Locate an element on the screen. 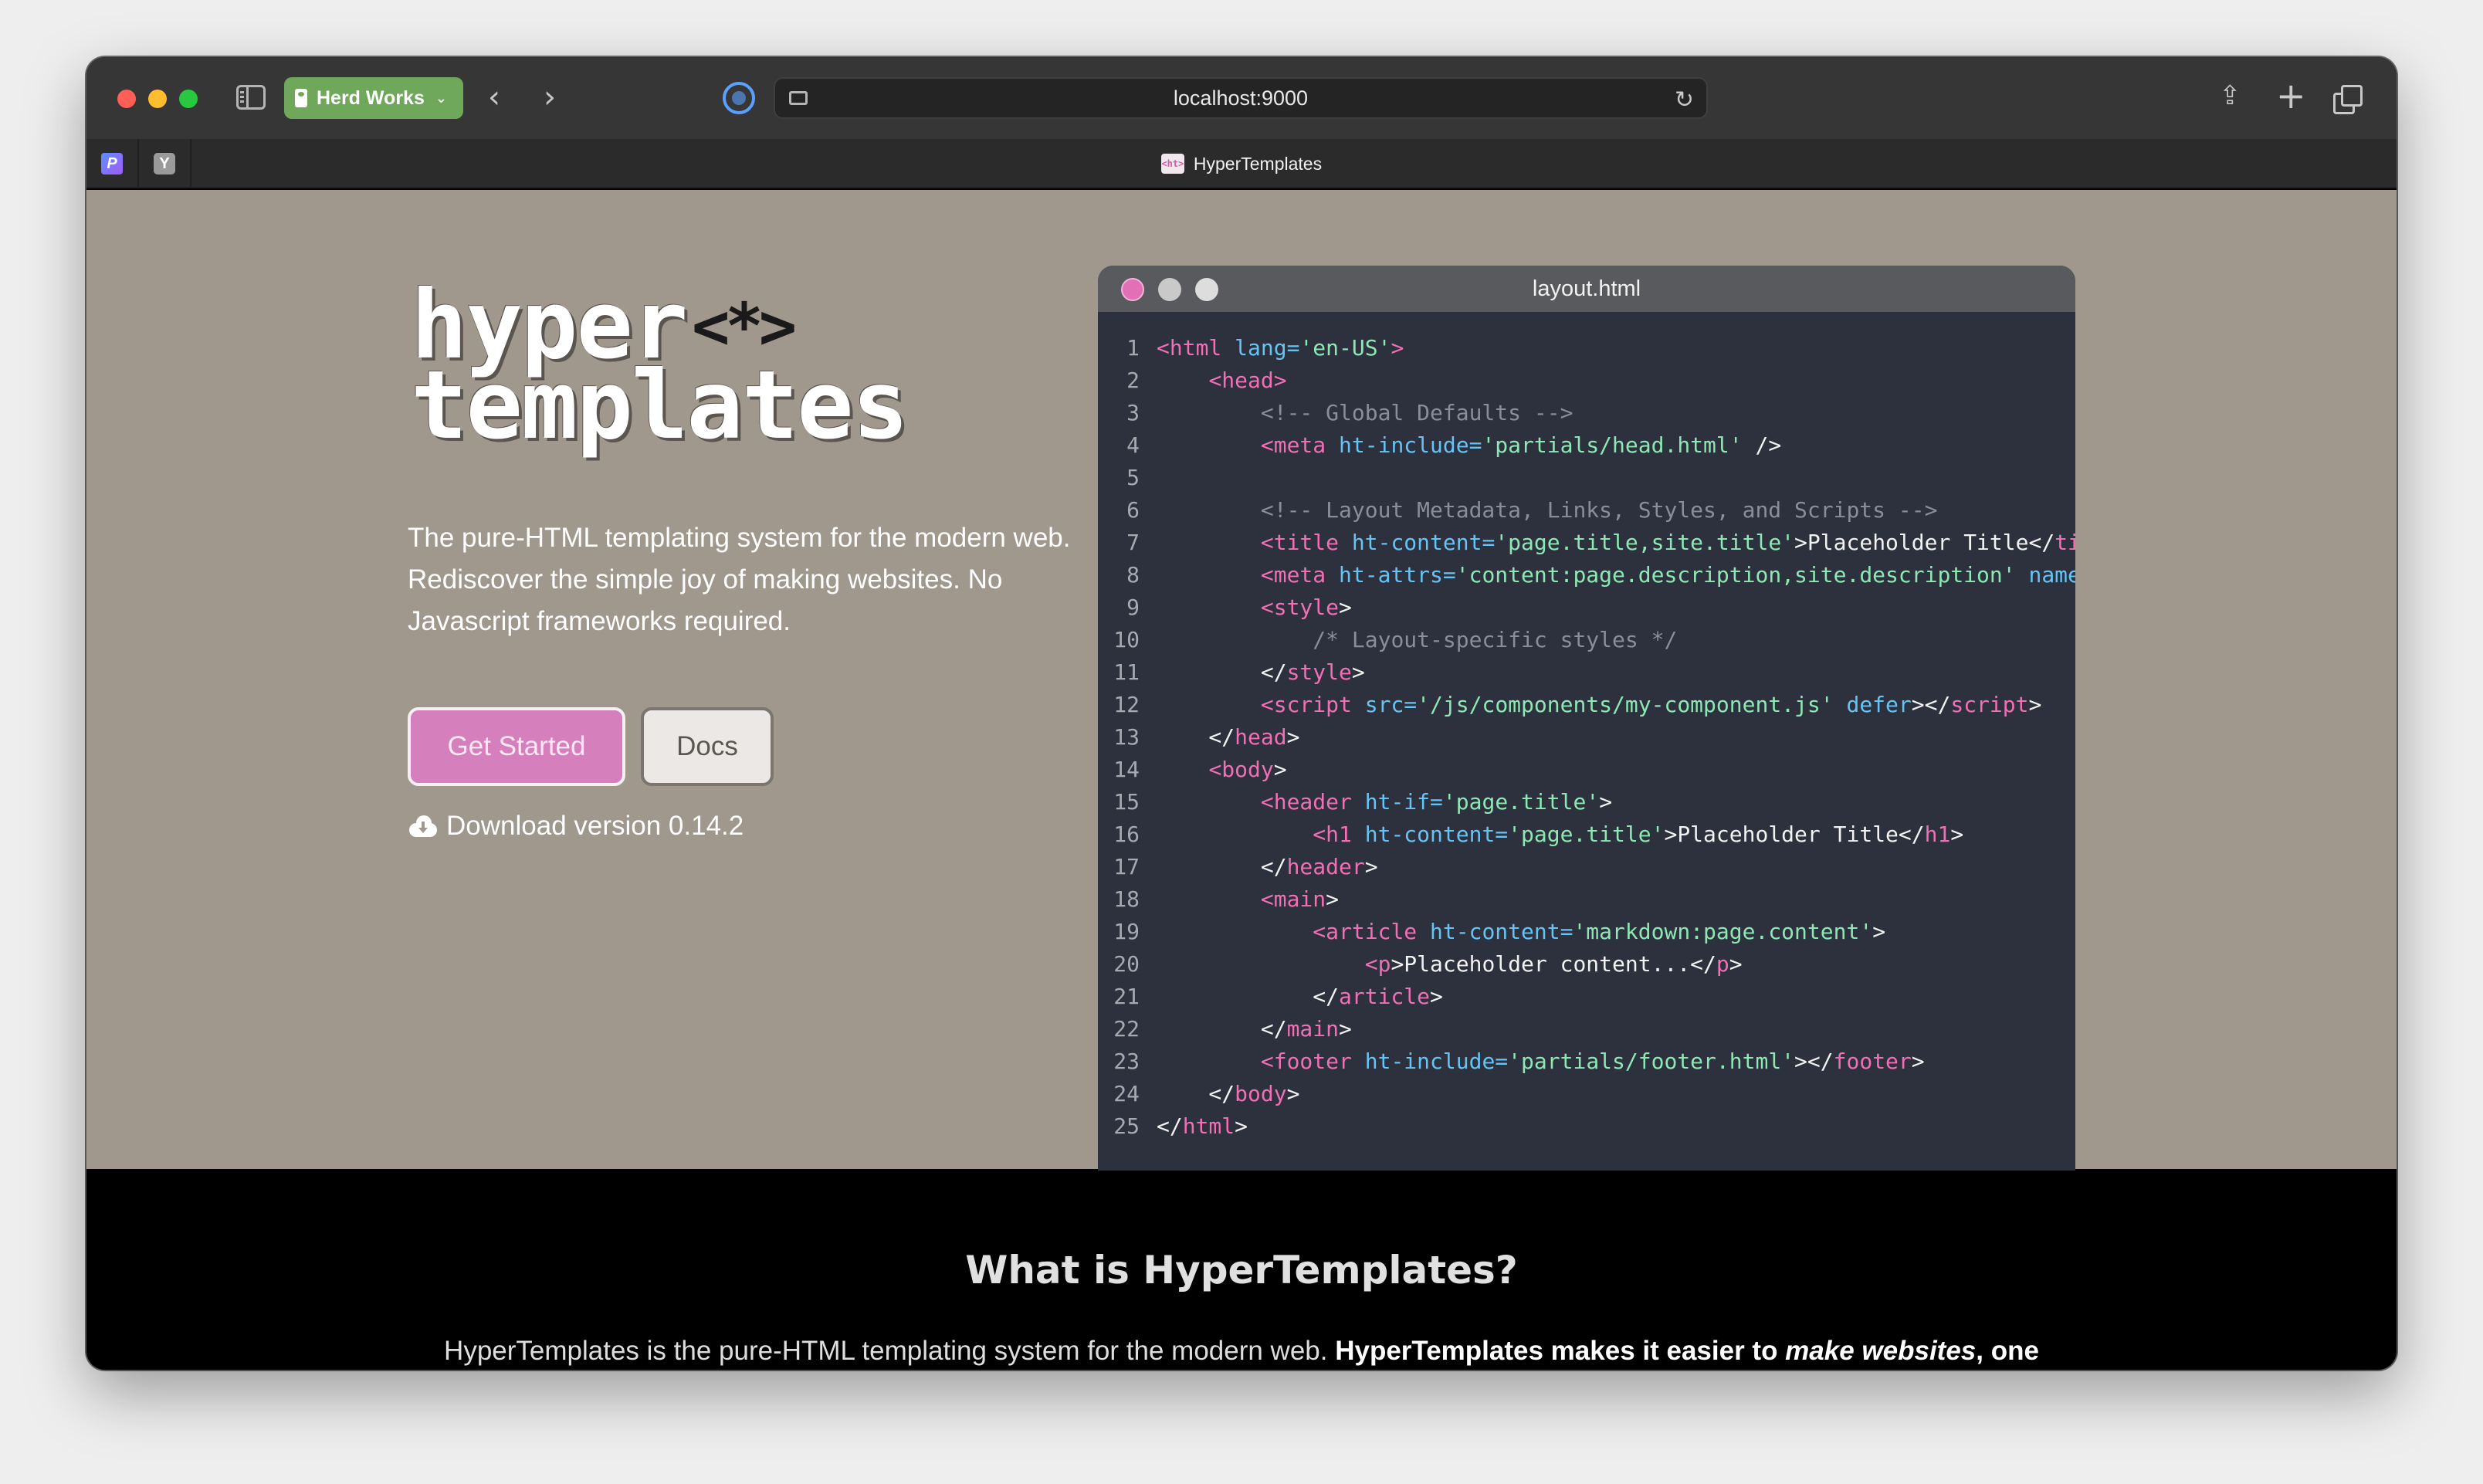 This screenshot has width=2483, height=1484. share-icon: ⇪ is located at coordinates (2230, 95).